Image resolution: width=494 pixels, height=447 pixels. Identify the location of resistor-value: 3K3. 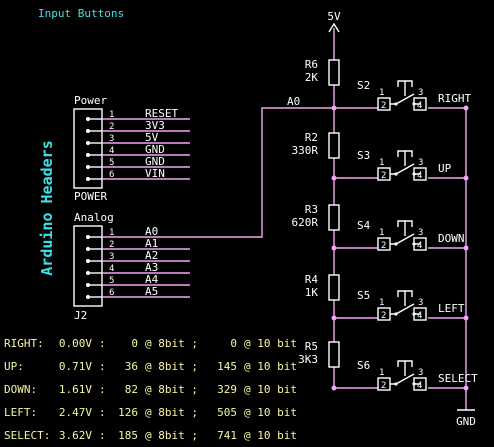
(308, 359).